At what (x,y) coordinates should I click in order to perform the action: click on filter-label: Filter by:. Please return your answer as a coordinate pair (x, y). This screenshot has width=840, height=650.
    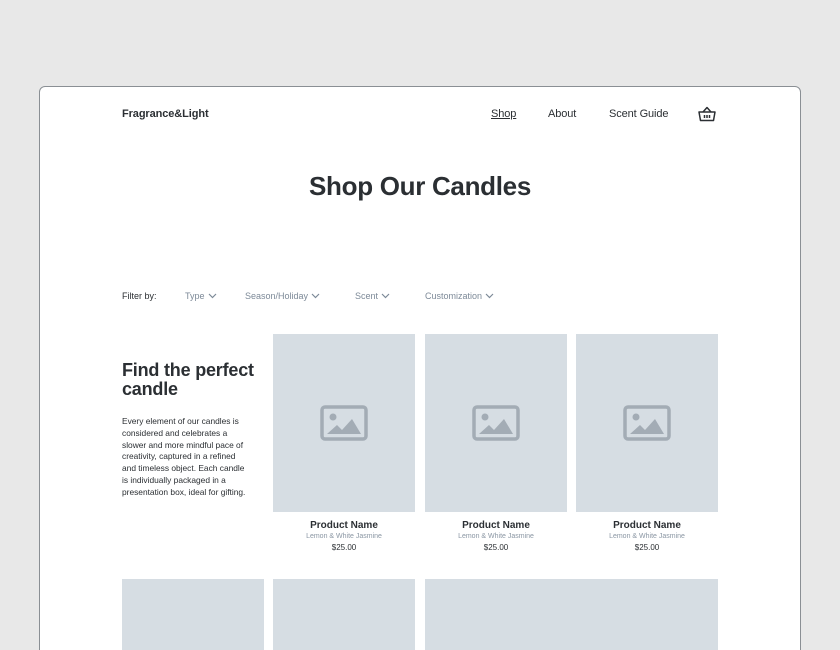
    Looking at the image, I should click on (139, 296).